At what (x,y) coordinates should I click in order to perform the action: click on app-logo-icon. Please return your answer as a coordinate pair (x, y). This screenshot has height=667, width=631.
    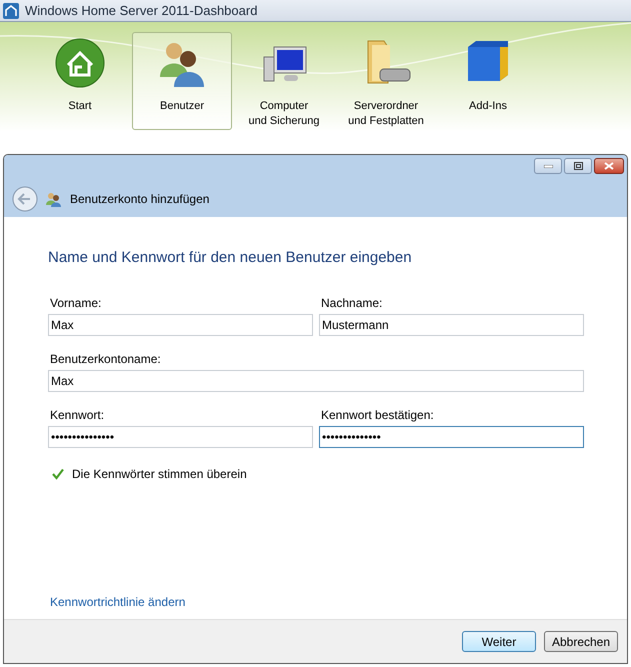
    Looking at the image, I should click on (11, 10).